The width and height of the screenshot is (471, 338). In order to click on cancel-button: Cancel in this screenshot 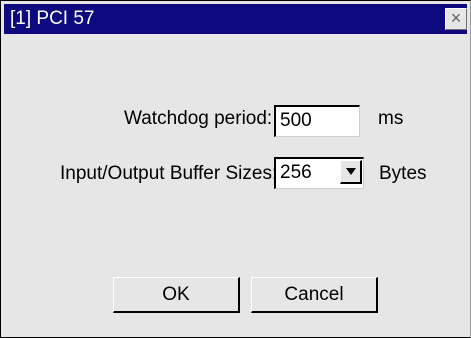, I will do `click(314, 295)`.